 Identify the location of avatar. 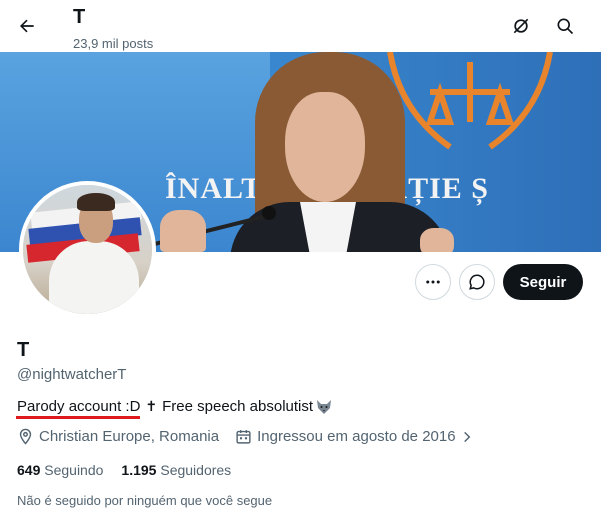
(87, 249).